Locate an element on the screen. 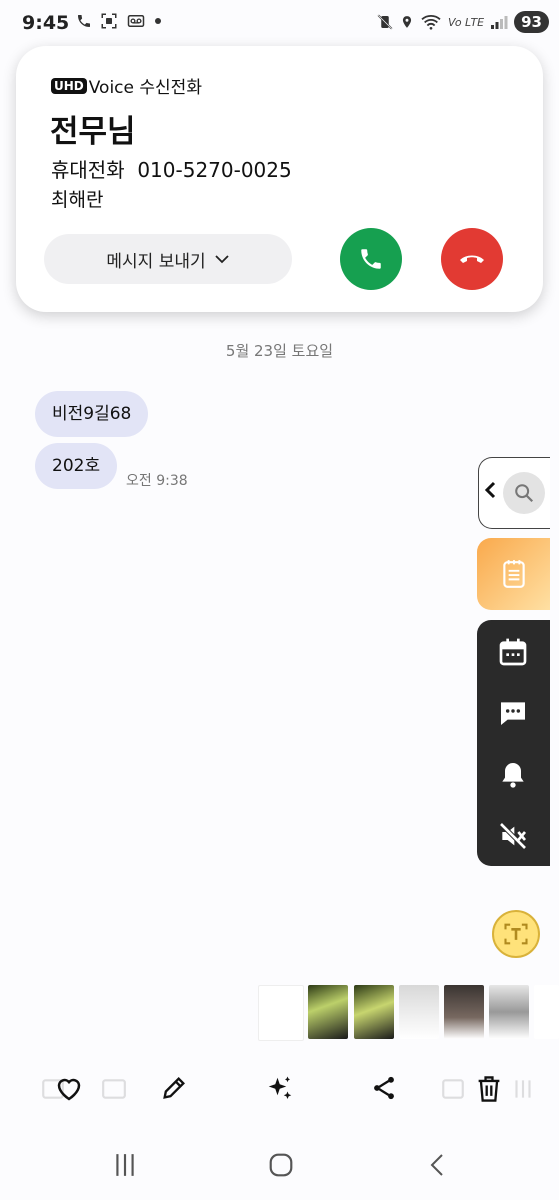  phone-label: 휴대전화 is located at coordinates (88, 170).